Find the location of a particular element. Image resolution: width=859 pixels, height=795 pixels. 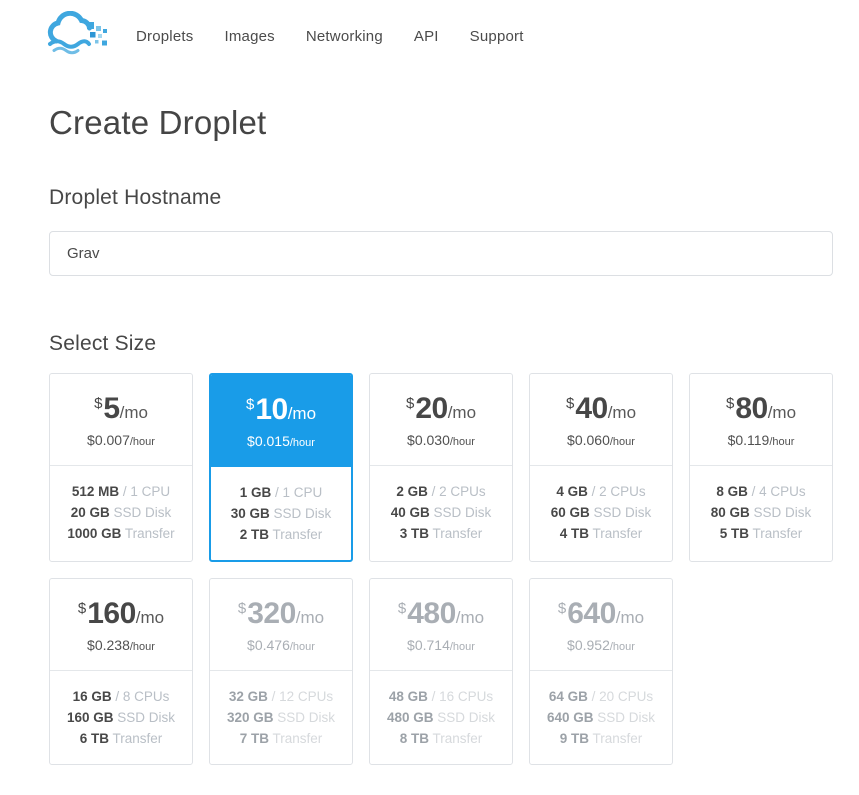

nav-item-api: API is located at coordinates (426, 36).